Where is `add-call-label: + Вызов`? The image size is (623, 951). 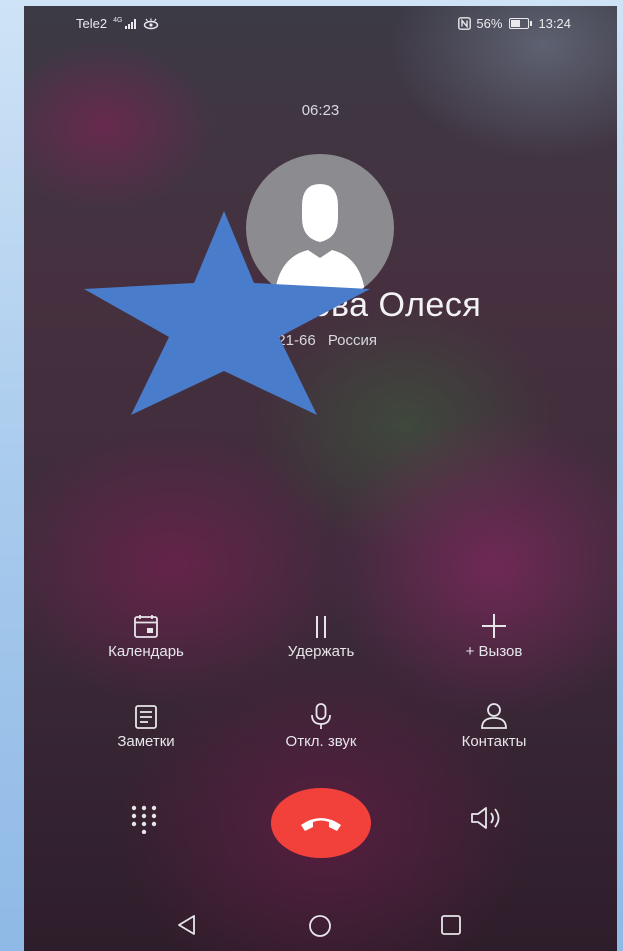
add-call-label: + Вызов is located at coordinates (494, 651).